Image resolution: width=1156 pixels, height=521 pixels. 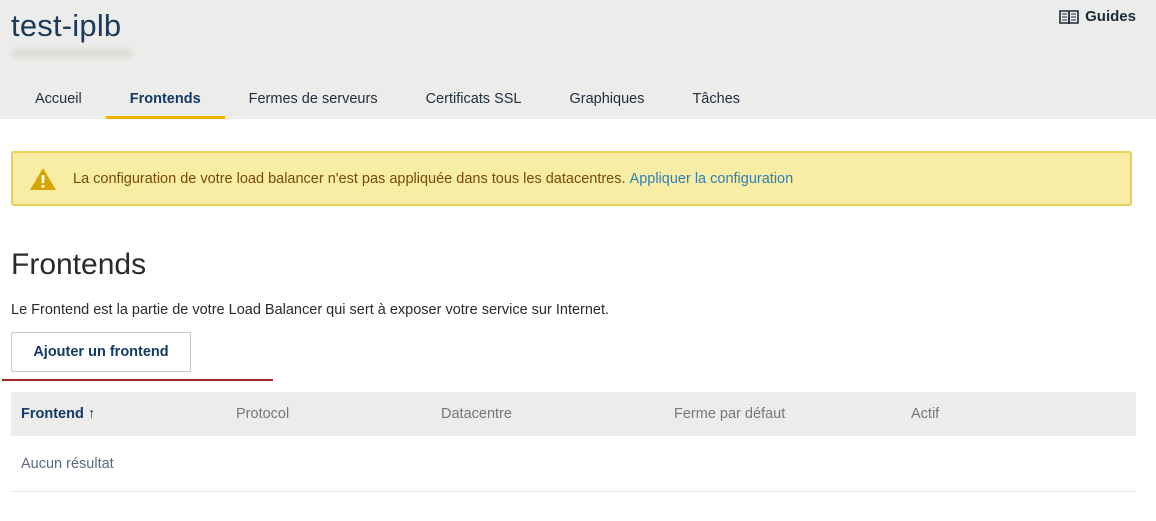 I want to click on column-header-ferme-par-defaut: Ferme par défaut, so click(x=729, y=414).